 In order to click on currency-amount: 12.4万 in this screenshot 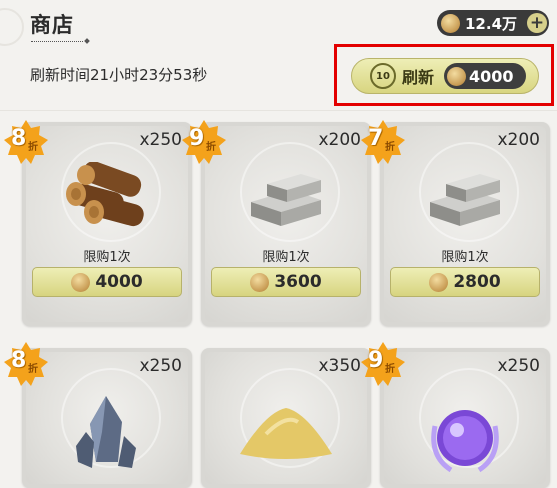, I will do `click(491, 23)`.